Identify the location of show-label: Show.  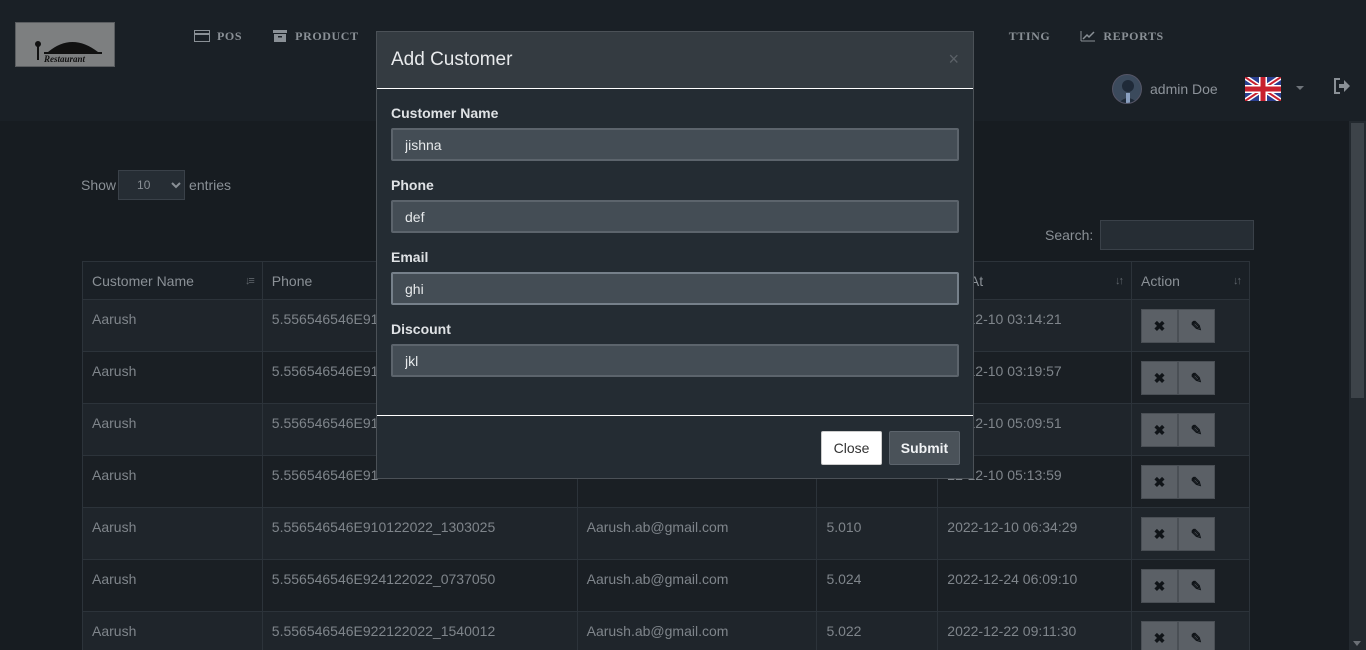
(99, 185).